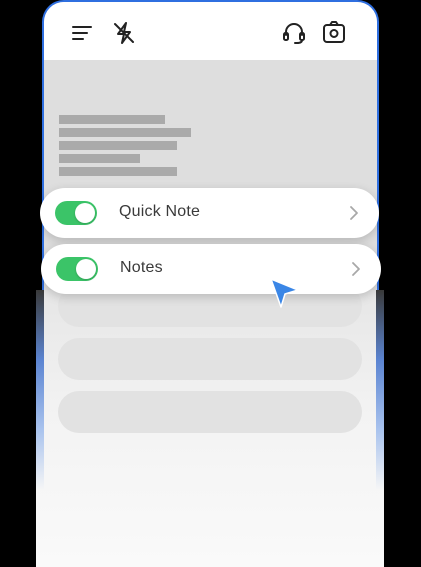 The height and width of the screenshot is (567, 421). Describe the element at coordinates (160, 211) in the screenshot. I see `item-label: Quick Note` at that location.